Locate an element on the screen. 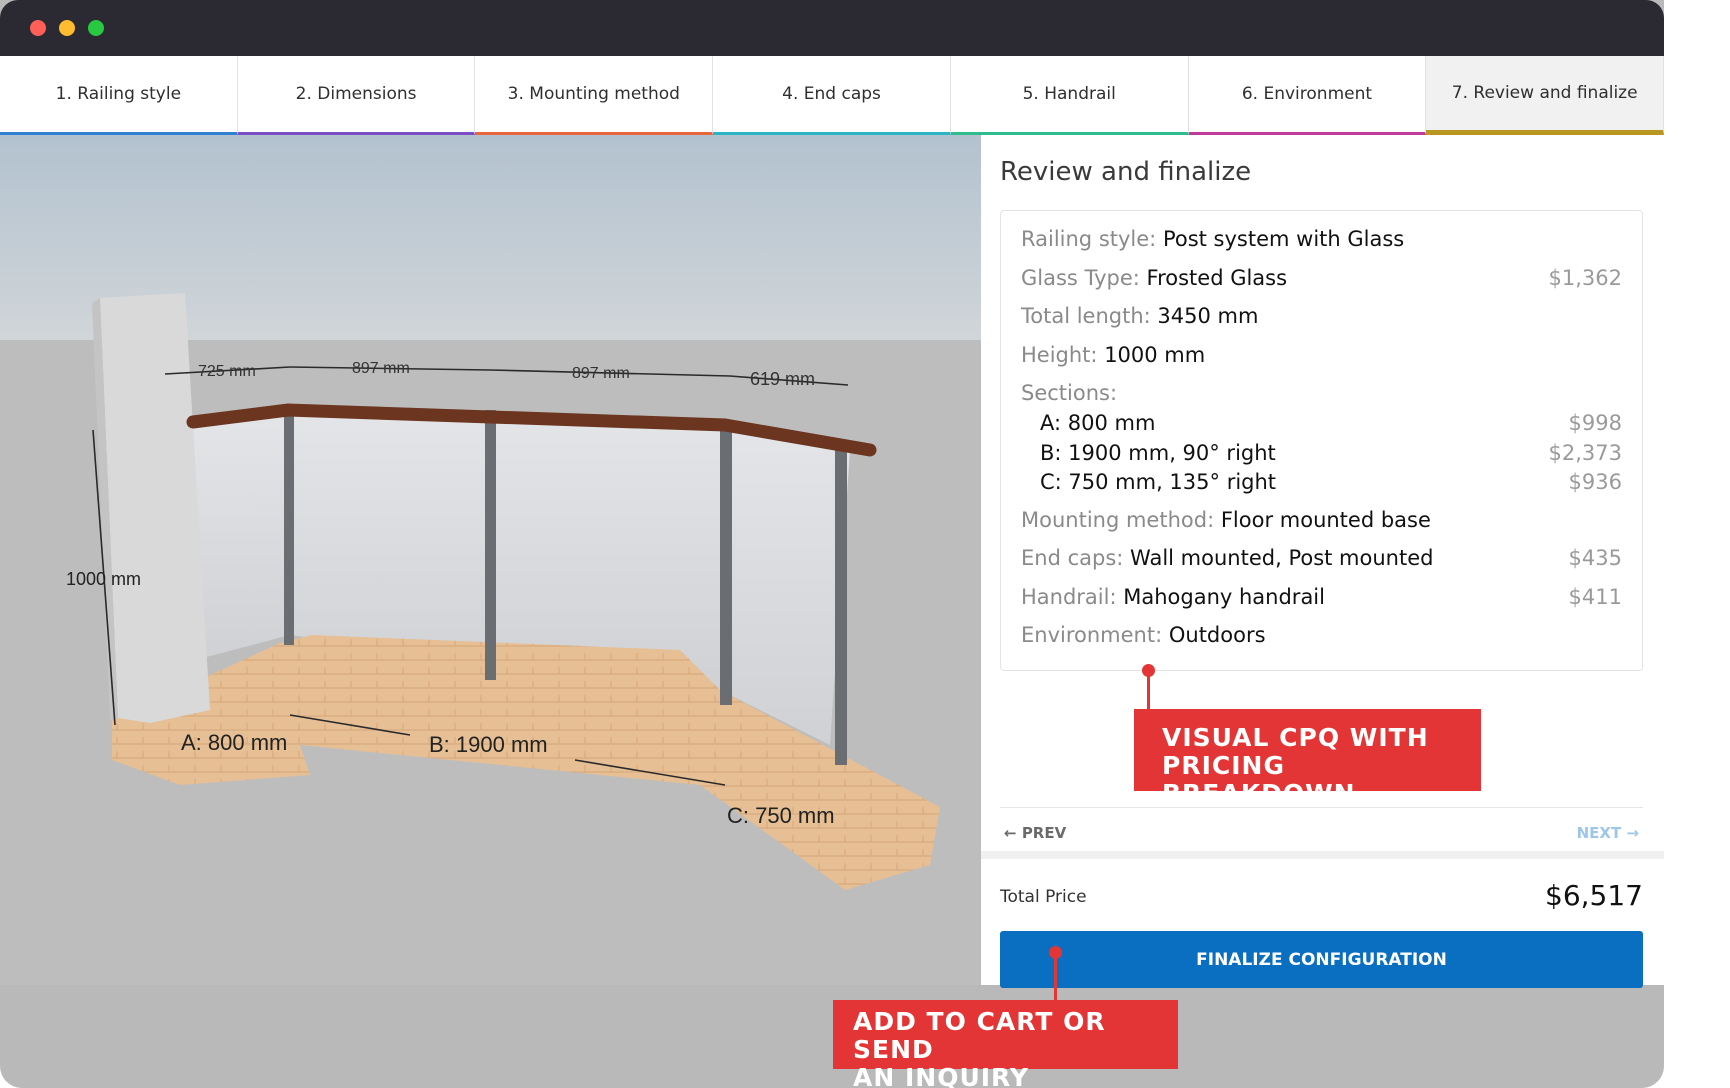 The width and height of the screenshot is (1730, 1088). summary-row-total-length: Total length: 3450 mm is located at coordinates (1321, 323).